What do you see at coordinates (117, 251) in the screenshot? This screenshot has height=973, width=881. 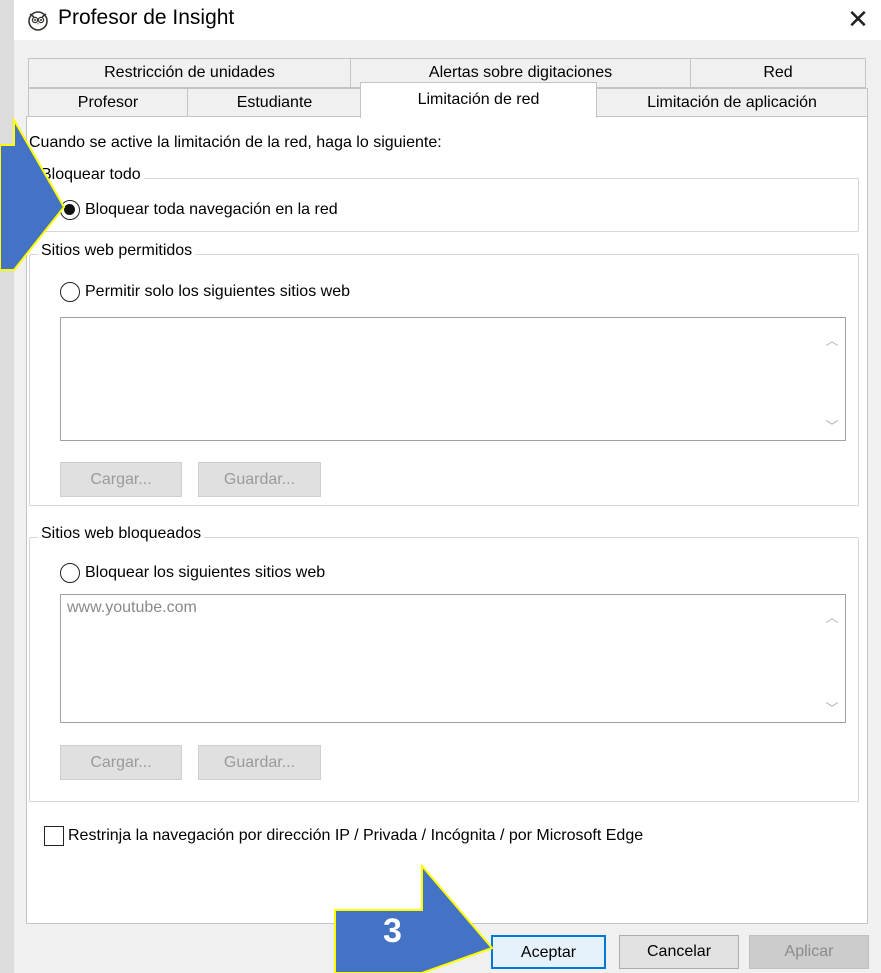 I see `group-allowed-legend: Sitios web permitidos` at bounding box center [117, 251].